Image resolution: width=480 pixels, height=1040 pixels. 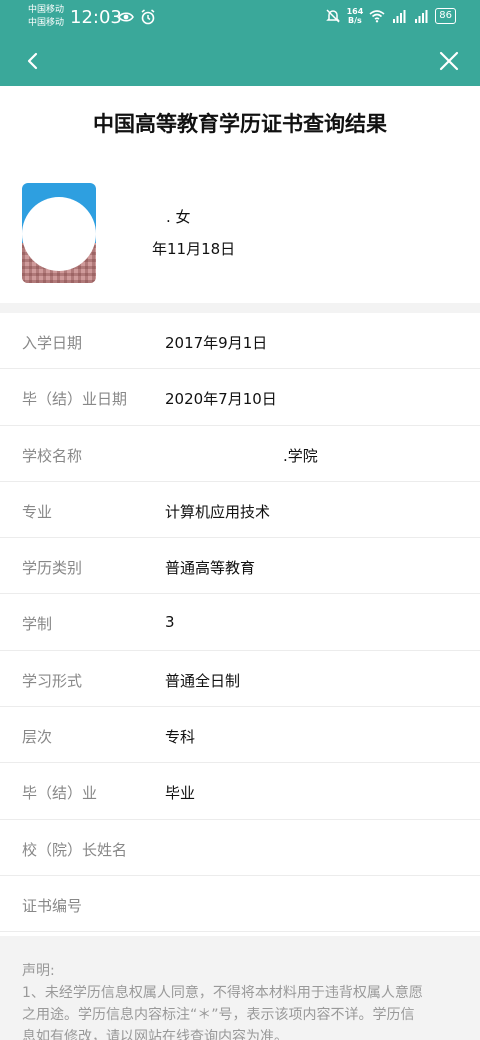 I want to click on detail-row-certificate-number: 证书编号, so click(x=240, y=904).